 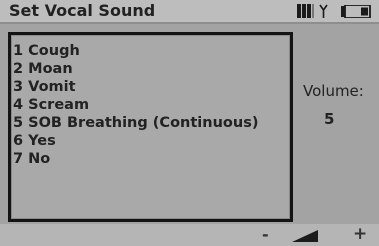 What do you see at coordinates (312, 11) in the screenshot?
I see `signal-bars-icon` at bounding box center [312, 11].